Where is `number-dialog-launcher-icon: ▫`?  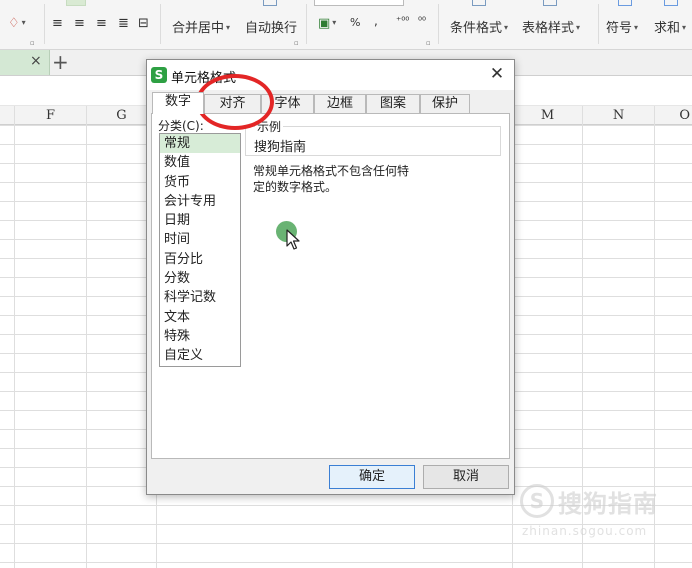 number-dialog-launcher-icon: ▫ is located at coordinates (428, 43).